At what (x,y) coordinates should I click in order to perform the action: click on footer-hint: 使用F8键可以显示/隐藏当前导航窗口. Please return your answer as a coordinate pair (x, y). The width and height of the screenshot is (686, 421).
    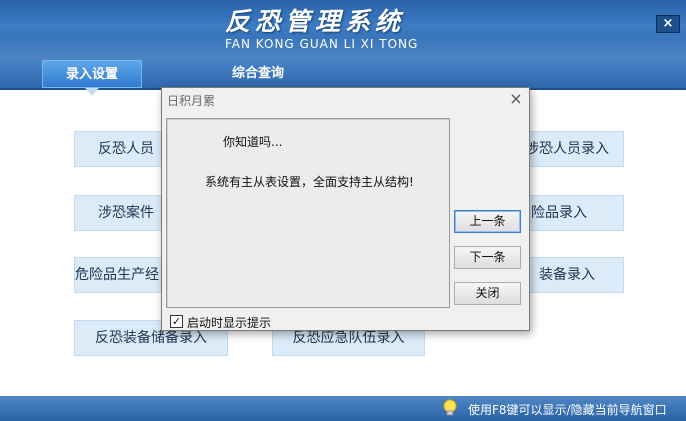
    Looking at the image, I should click on (567, 410).